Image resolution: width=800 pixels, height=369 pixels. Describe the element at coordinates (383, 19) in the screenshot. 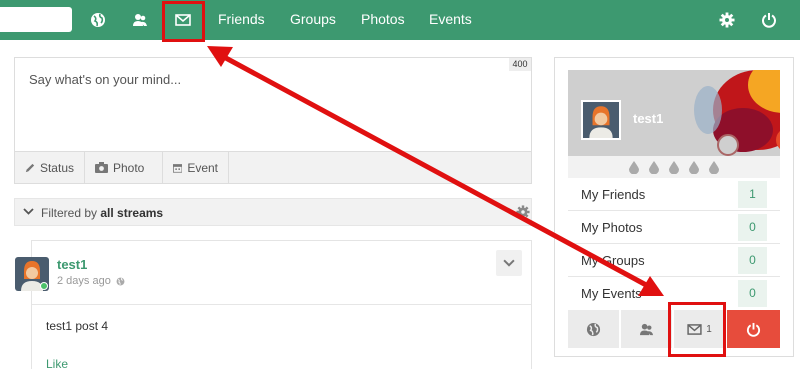

I see `nav-link-photos: Photos` at that location.